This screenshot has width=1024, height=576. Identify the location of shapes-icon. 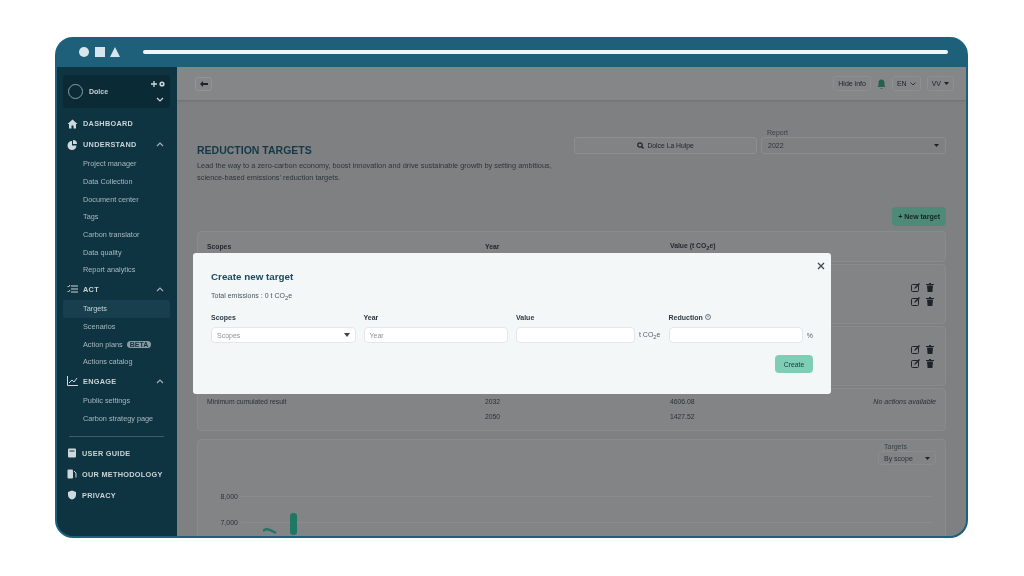
(100, 52).